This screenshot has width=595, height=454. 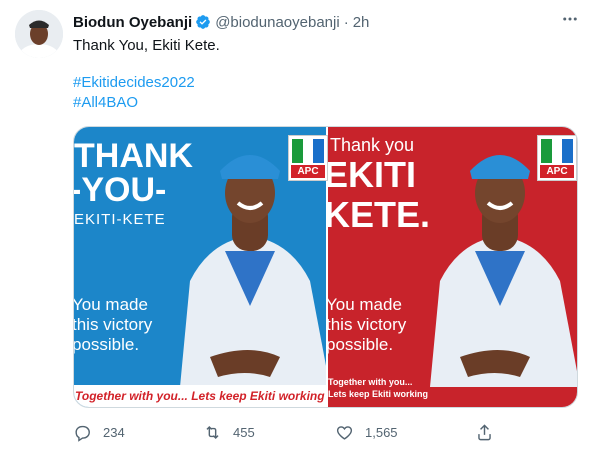 I want to click on subline-ekiti-kete: EKITI-KETE, so click(x=120, y=219).